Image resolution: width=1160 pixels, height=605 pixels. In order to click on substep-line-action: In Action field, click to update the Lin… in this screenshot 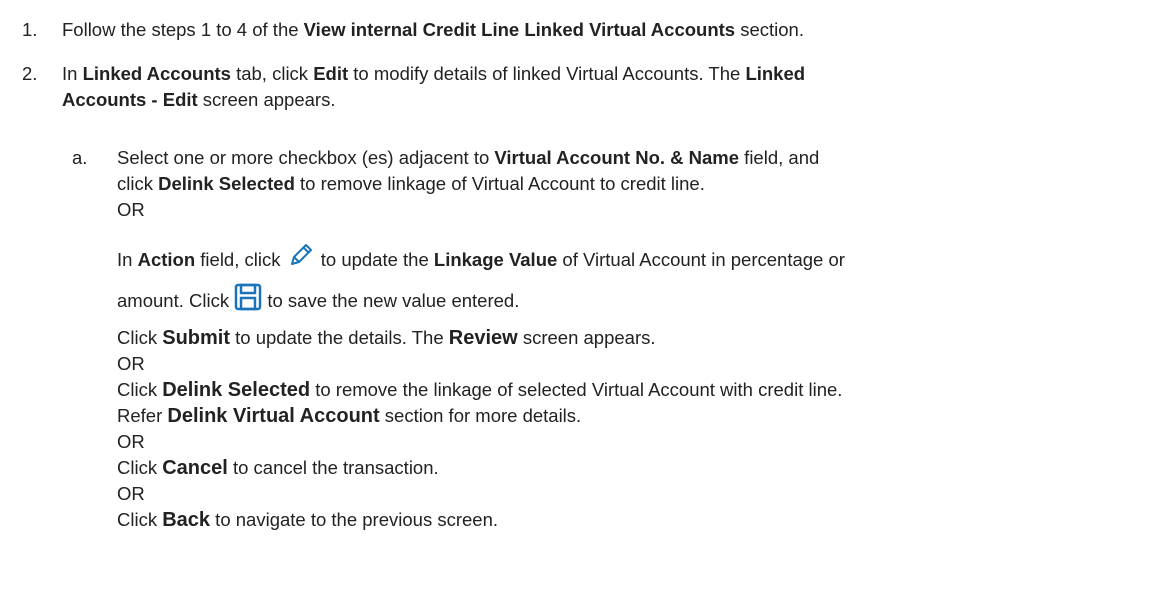, I will do `click(481, 258)`.